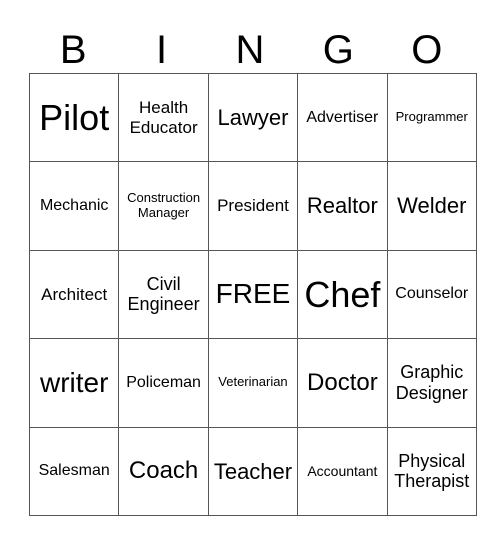 This screenshot has height=544, width=500. I want to click on bingo-cell: Accountant, so click(342, 471).